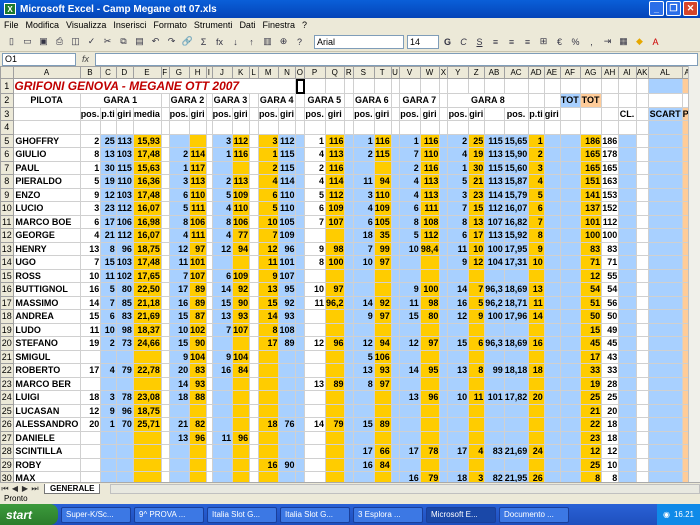  I want to click on cell-value: 15,63, so click(147, 167).